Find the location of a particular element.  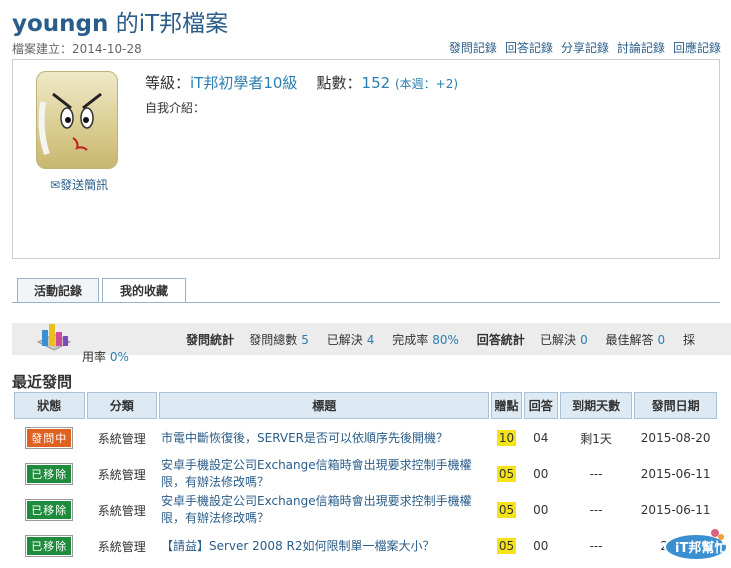

days-left: 剩1天 is located at coordinates (596, 438).